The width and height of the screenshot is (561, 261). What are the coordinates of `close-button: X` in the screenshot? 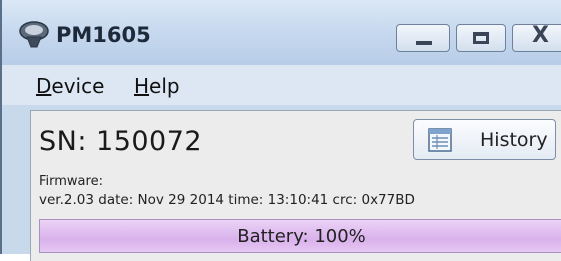 It's located at (536, 37).